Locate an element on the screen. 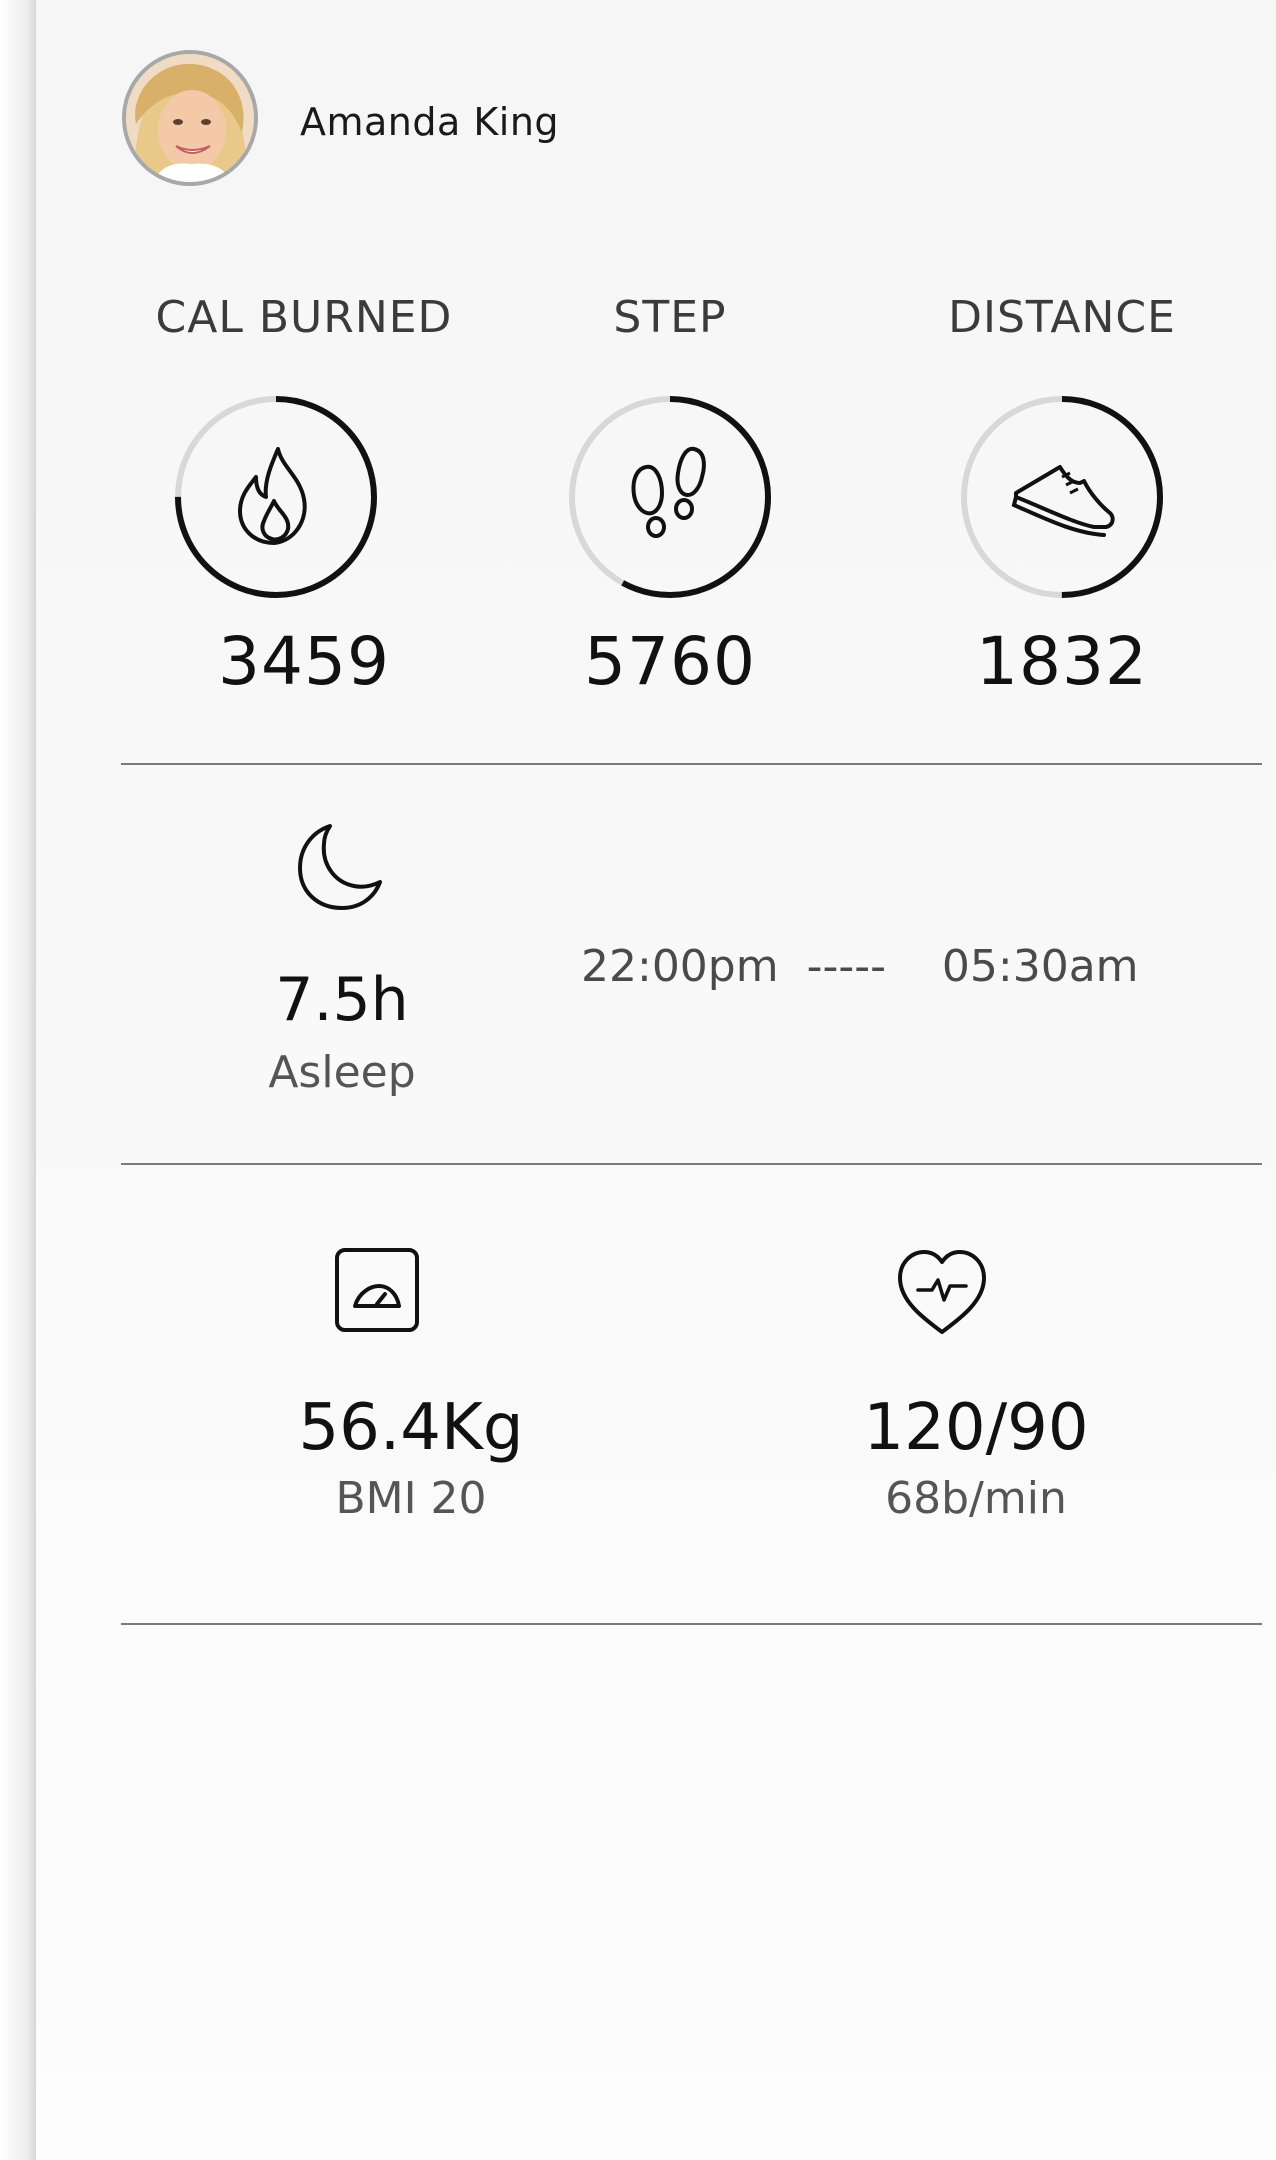 The image size is (1276, 2160). sleep-hours: 7.5h is located at coordinates (342, 1000).